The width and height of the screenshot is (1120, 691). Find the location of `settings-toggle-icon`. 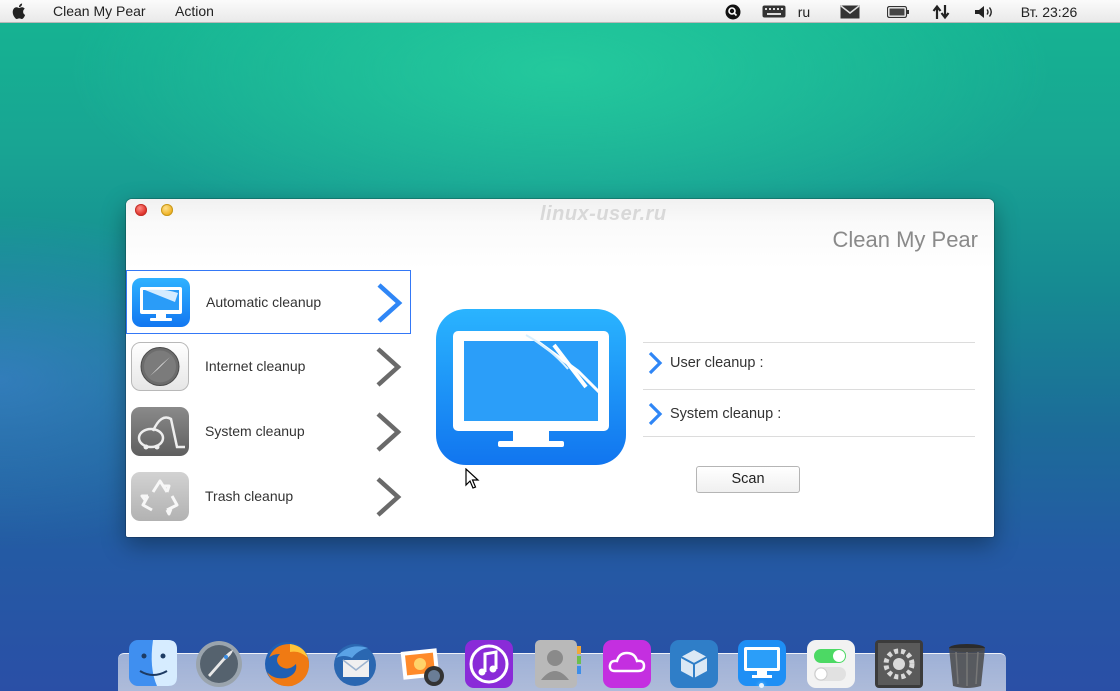

settings-toggle-icon is located at coordinates (831, 664).